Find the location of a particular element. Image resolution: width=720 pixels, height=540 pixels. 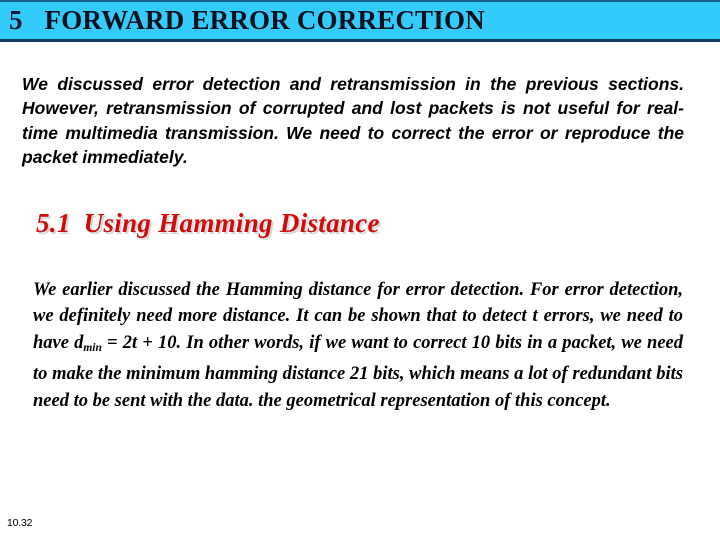

subsection-title: Using Hamming Distance is located at coordinates (231, 223).